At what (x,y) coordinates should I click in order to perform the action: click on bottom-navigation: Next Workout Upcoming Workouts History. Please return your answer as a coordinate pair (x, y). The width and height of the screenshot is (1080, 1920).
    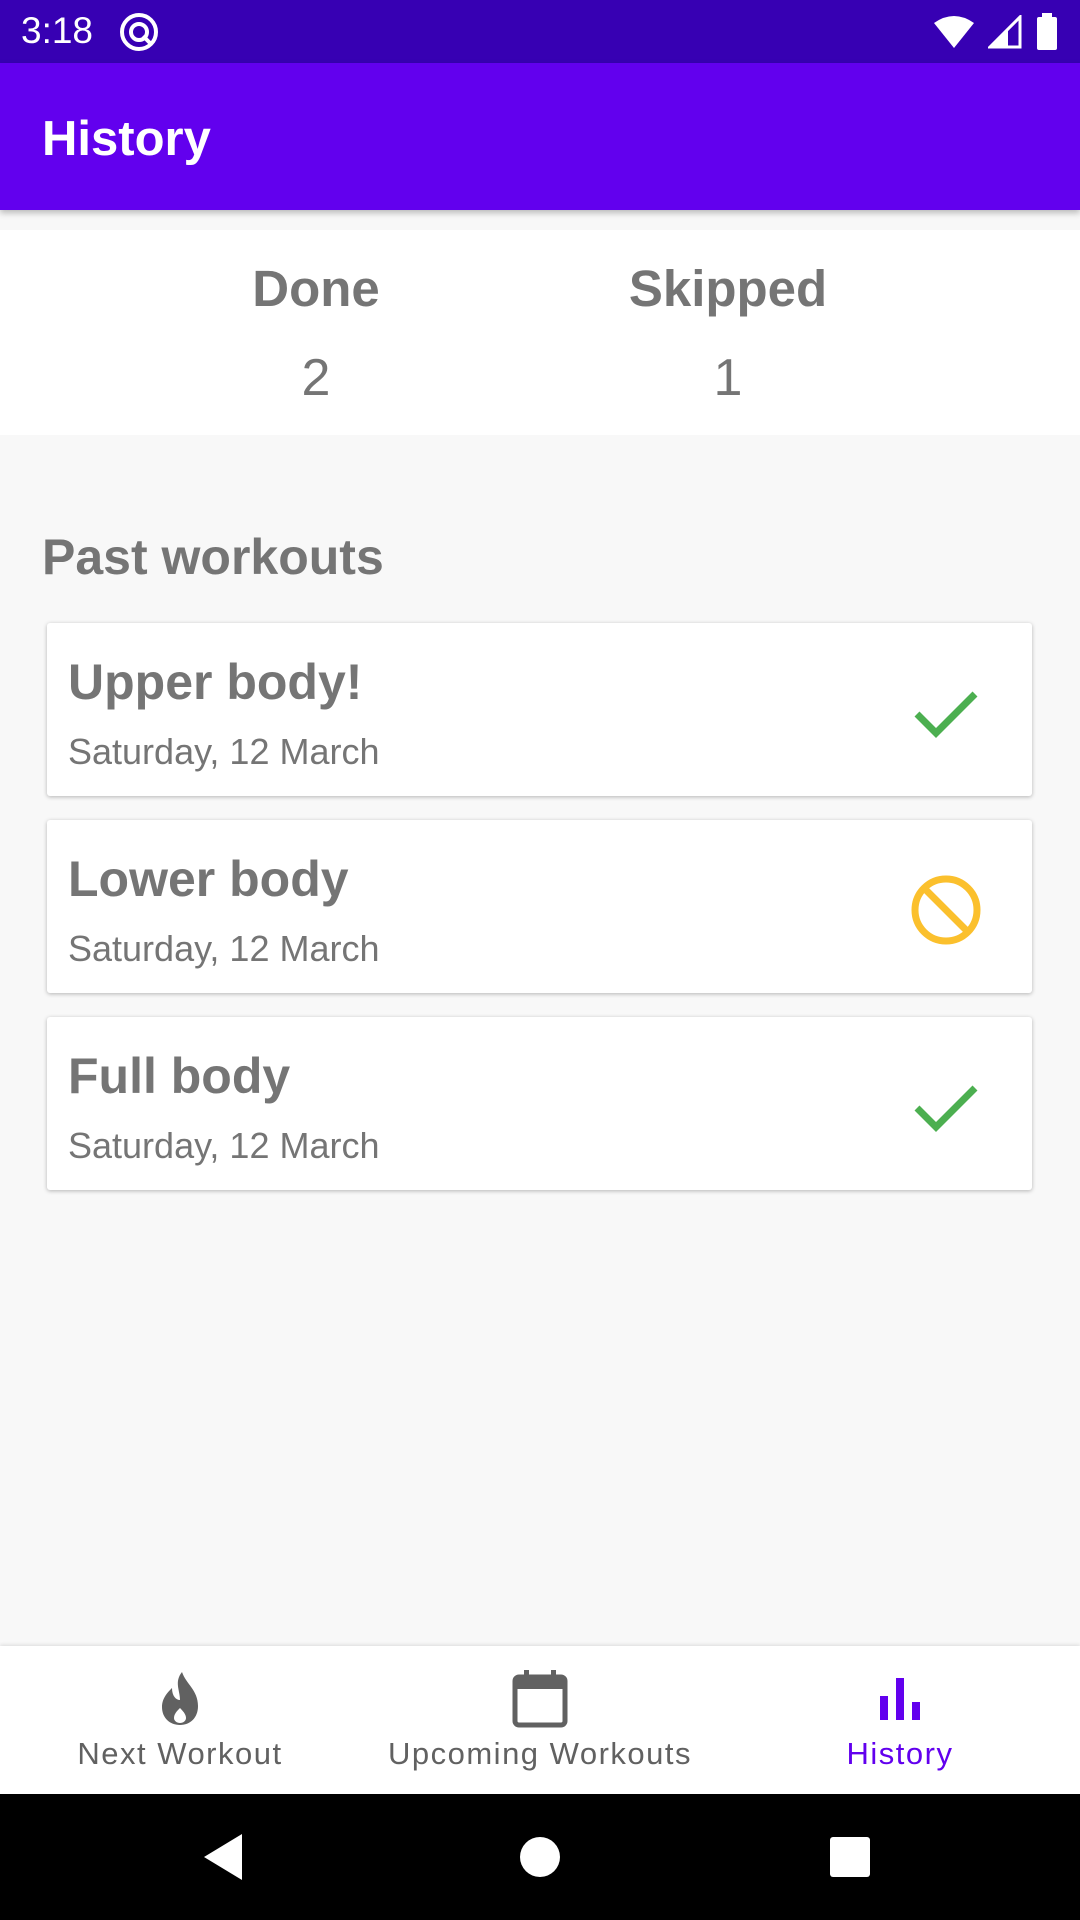
    Looking at the image, I should click on (540, 1720).